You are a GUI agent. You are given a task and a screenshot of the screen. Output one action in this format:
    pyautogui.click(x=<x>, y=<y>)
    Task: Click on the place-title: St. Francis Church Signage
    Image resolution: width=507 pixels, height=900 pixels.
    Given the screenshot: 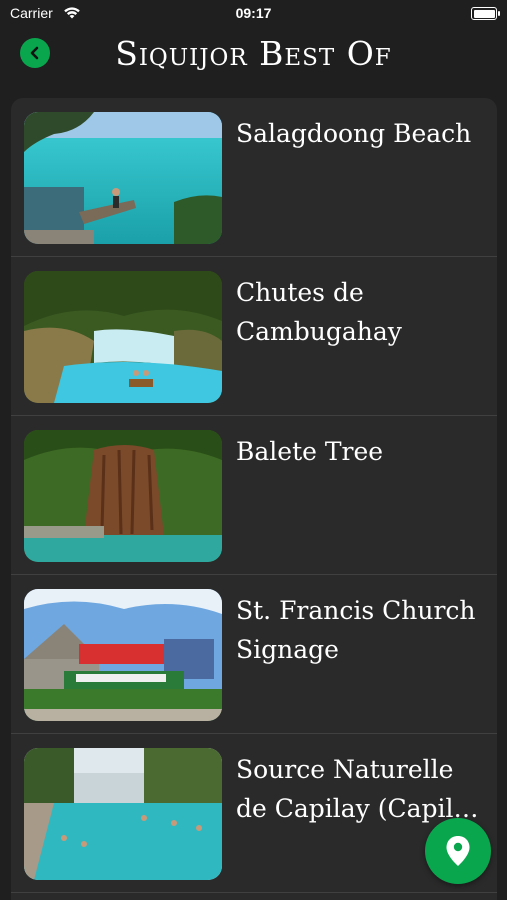 What is the action you would take?
    pyautogui.click(x=356, y=630)
    